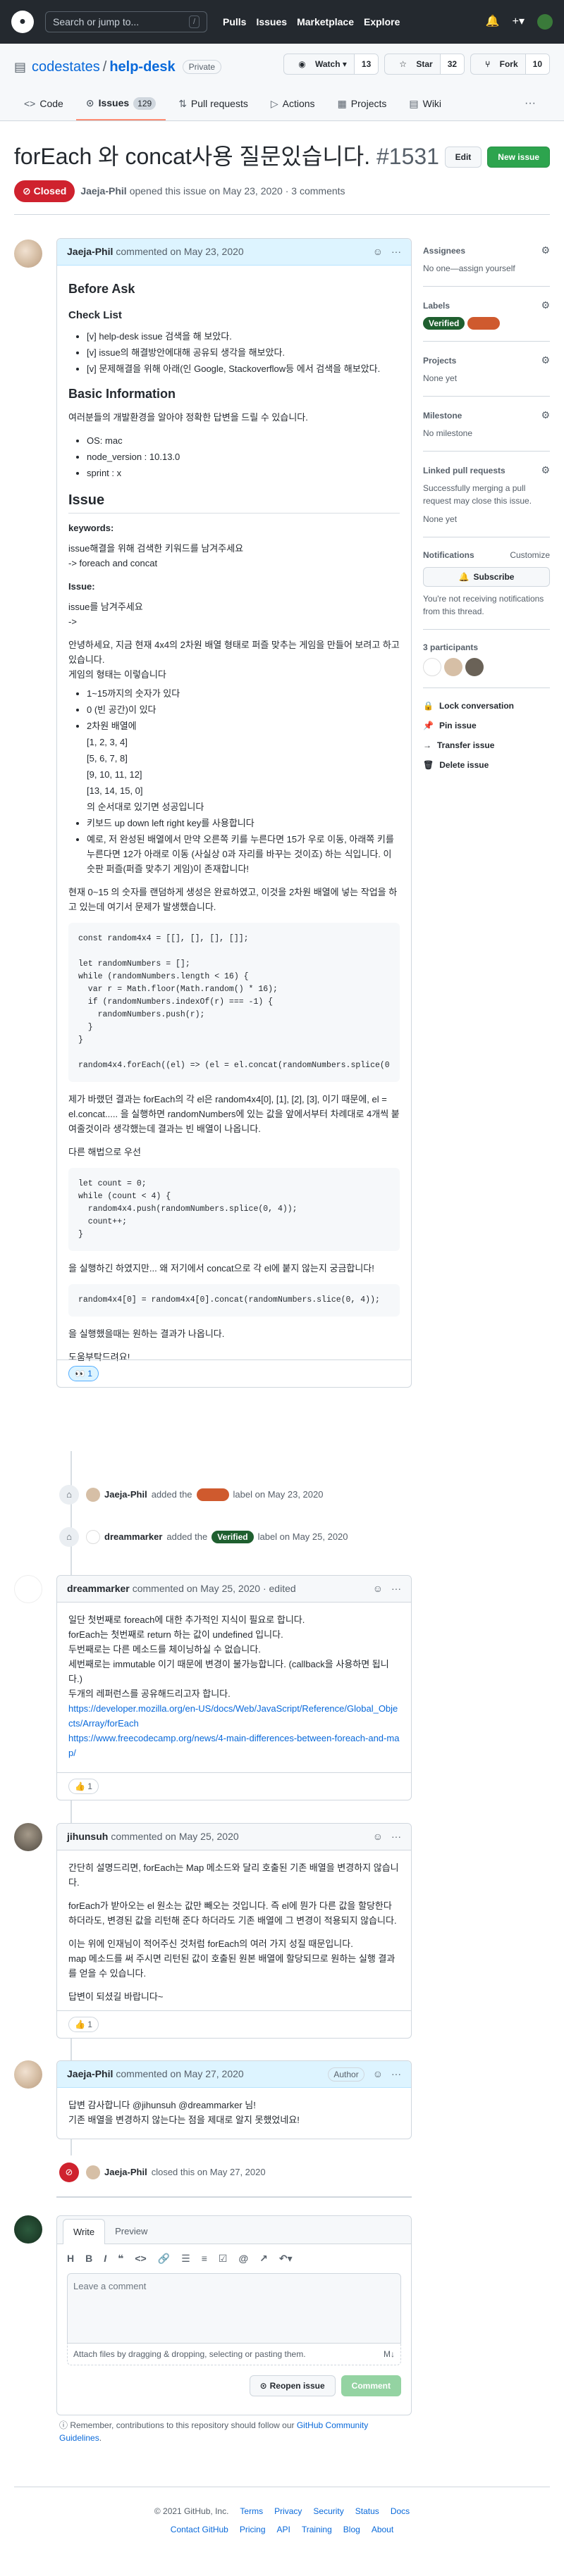 This screenshot has height=2576, width=564. Describe the element at coordinates (518, 157) in the screenshot. I see `new-issue-button: New issue` at that location.